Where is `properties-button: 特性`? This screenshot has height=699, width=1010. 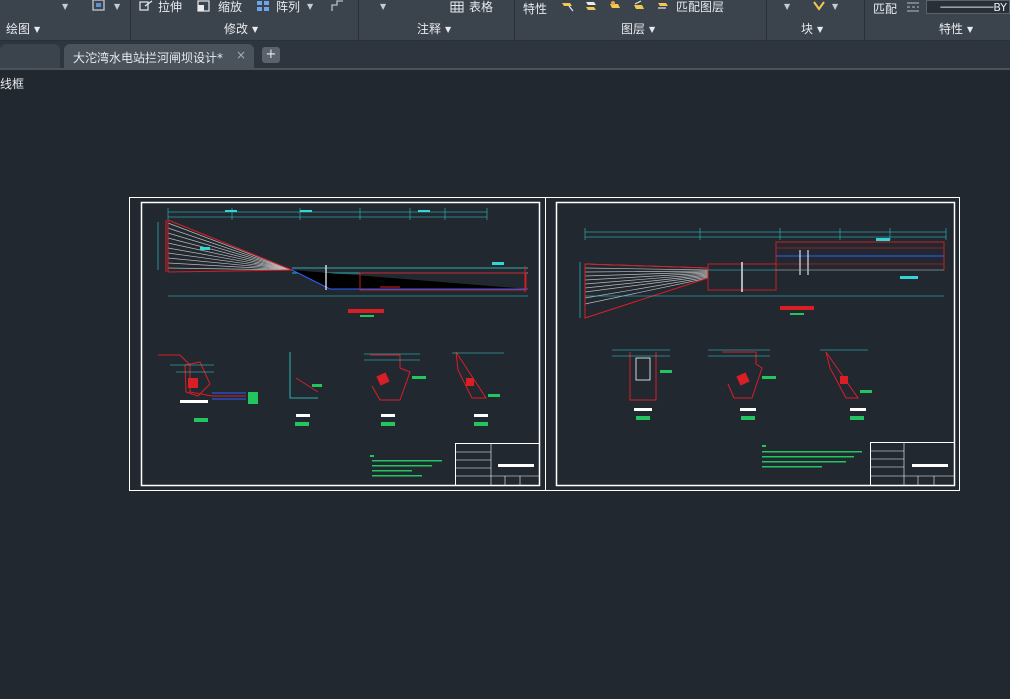
properties-button: 特性 is located at coordinates (535, 9).